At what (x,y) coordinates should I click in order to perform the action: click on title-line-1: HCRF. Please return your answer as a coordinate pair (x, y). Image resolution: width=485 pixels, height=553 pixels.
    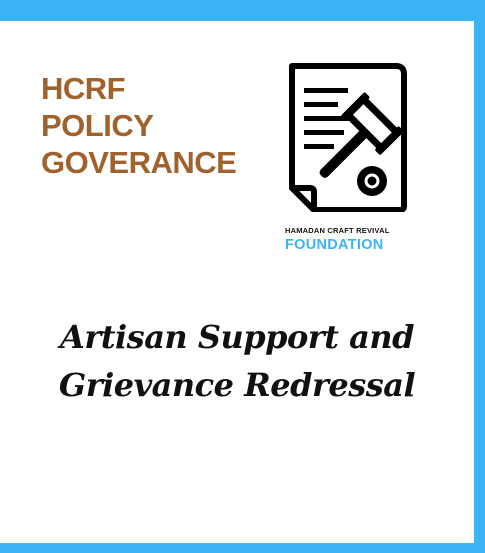
    Looking at the image, I should click on (83, 88).